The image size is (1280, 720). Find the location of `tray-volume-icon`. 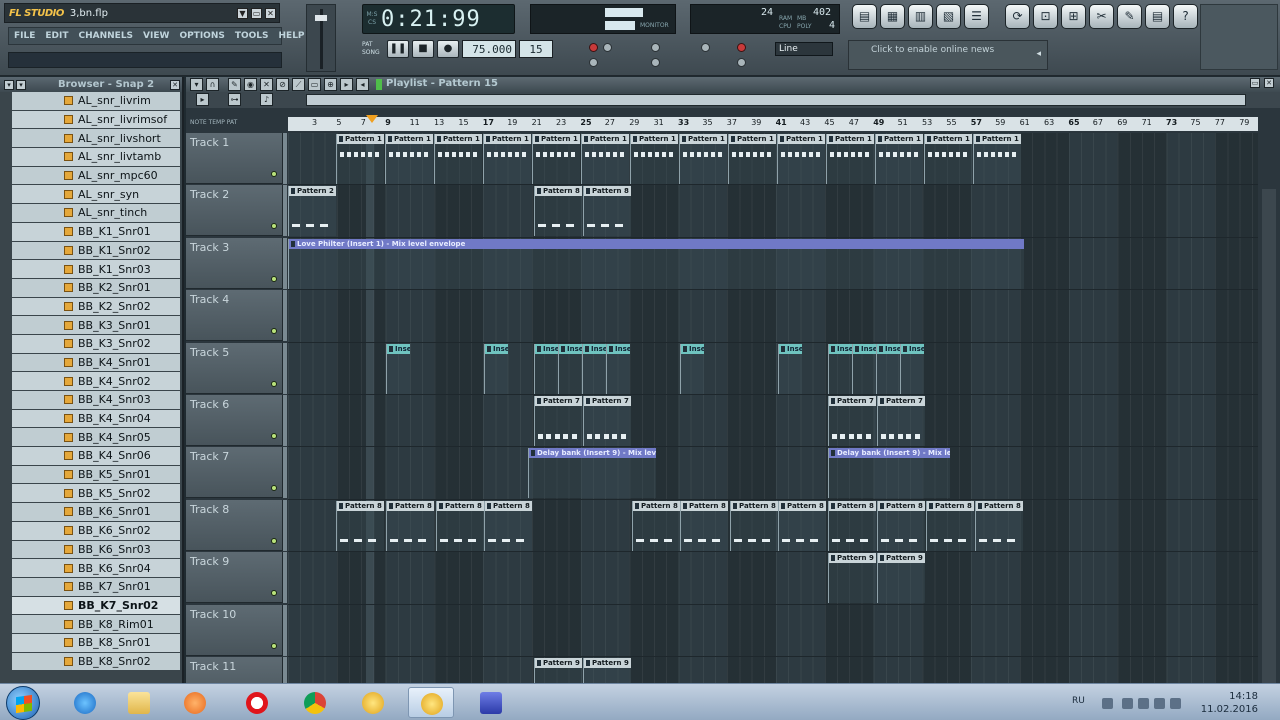

tray-volume-icon is located at coordinates (1159, 703).